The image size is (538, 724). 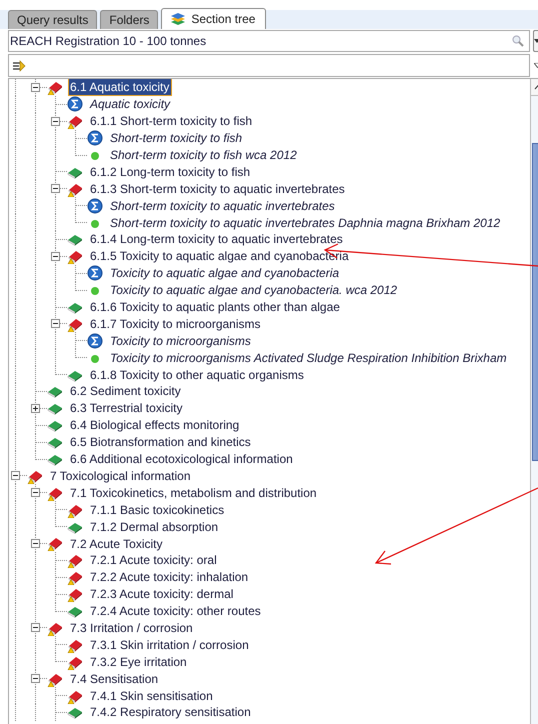 What do you see at coordinates (177, 138) in the screenshot?
I see `tree-item: Short-term toxicity to fish` at bounding box center [177, 138].